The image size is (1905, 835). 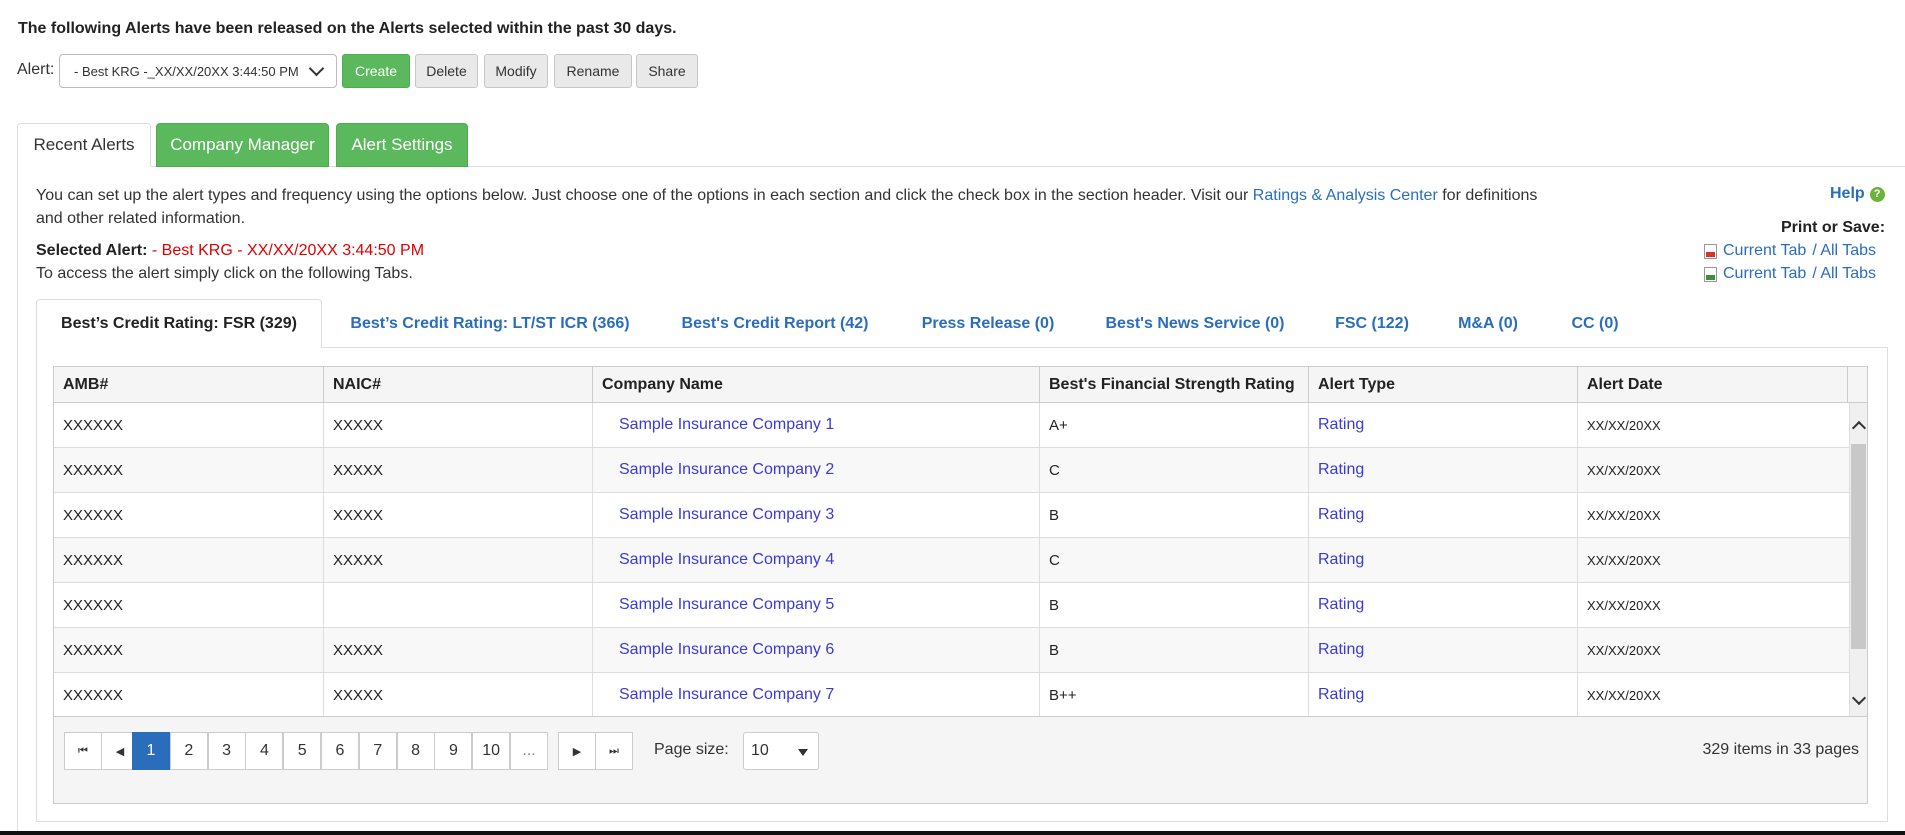 What do you see at coordinates (816, 605) in the screenshot?
I see `cell-company-name: Sample Insurance Company 5` at bounding box center [816, 605].